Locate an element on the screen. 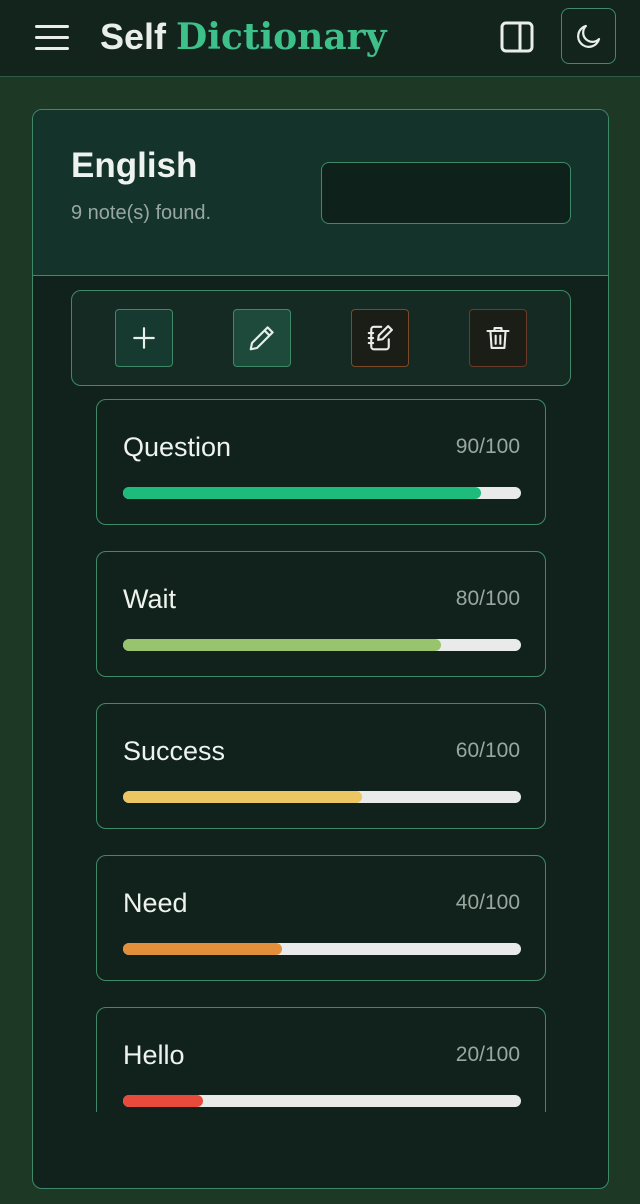 This screenshot has width=640, height=1204. note-word: Wait is located at coordinates (149, 599).